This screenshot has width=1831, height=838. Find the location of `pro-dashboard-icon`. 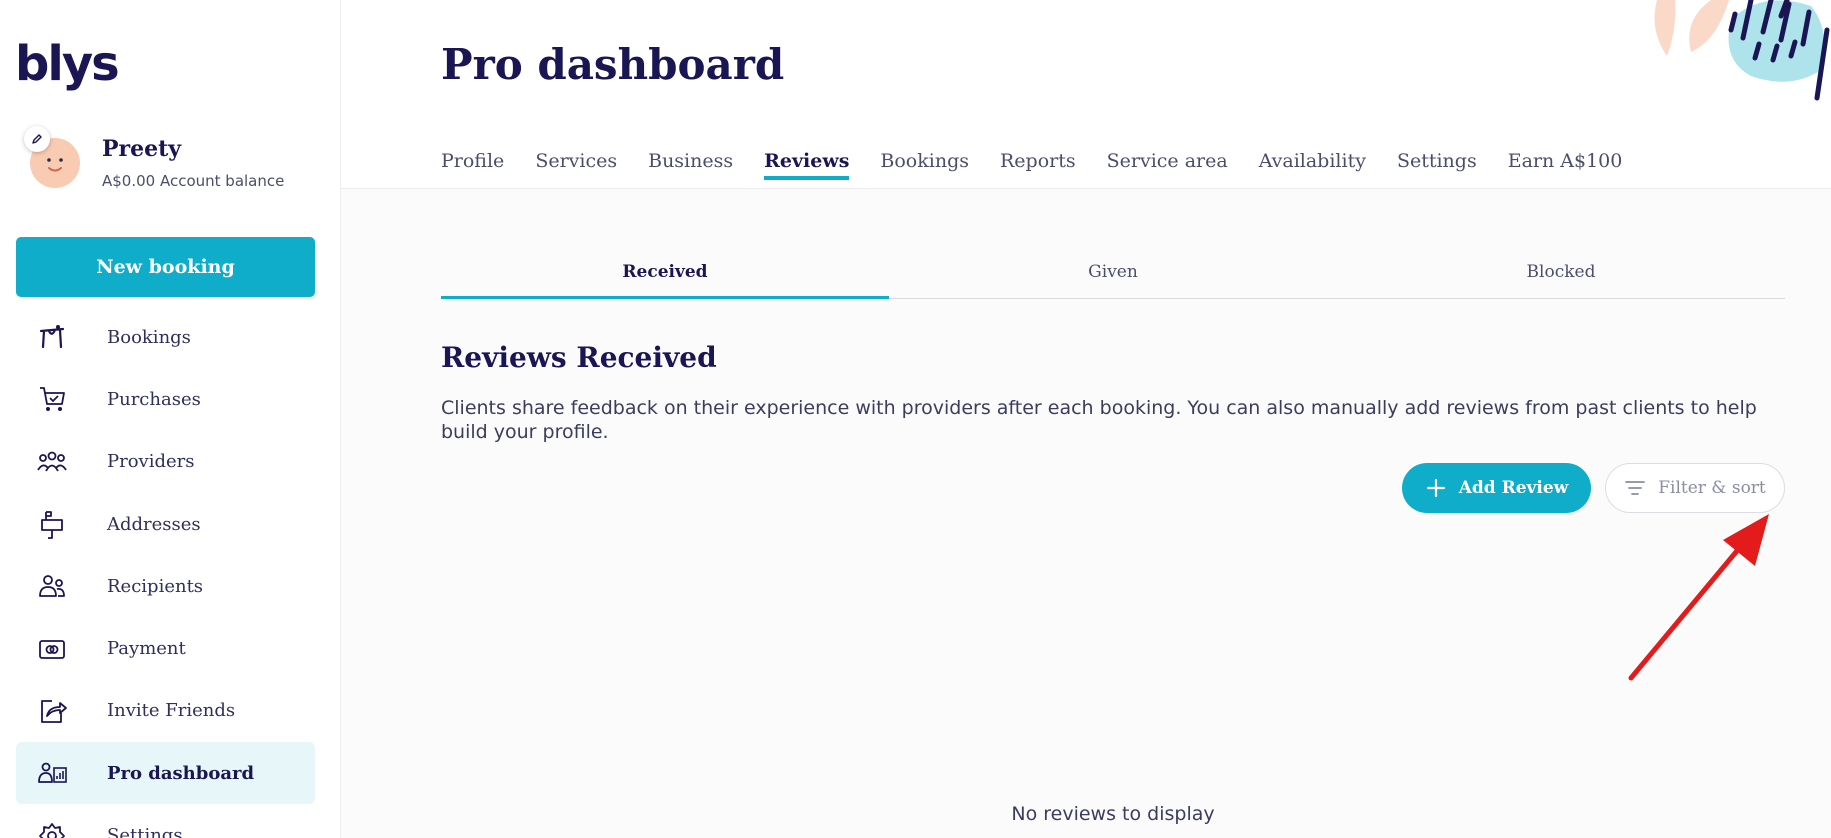

pro-dashboard-icon is located at coordinates (52, 773).